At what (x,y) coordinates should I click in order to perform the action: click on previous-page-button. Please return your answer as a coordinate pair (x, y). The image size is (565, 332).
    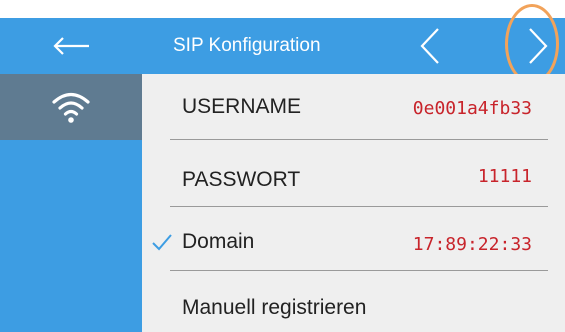
    Looking at the image, I should click on (430, 46).